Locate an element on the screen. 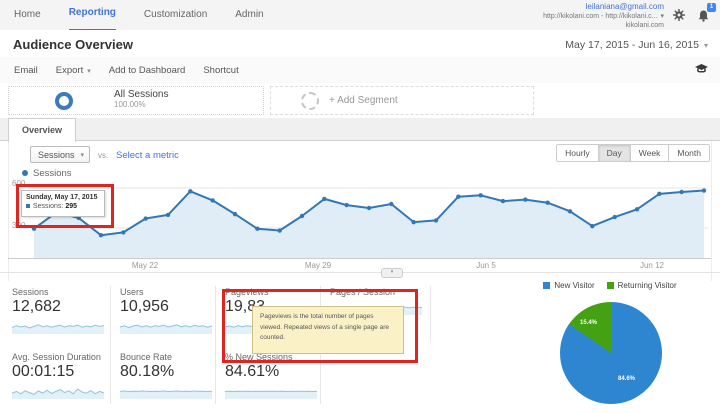 The height and width of the screenshot is (413, 720). metric-label: Pageviews is located at coordinates (247, 292).